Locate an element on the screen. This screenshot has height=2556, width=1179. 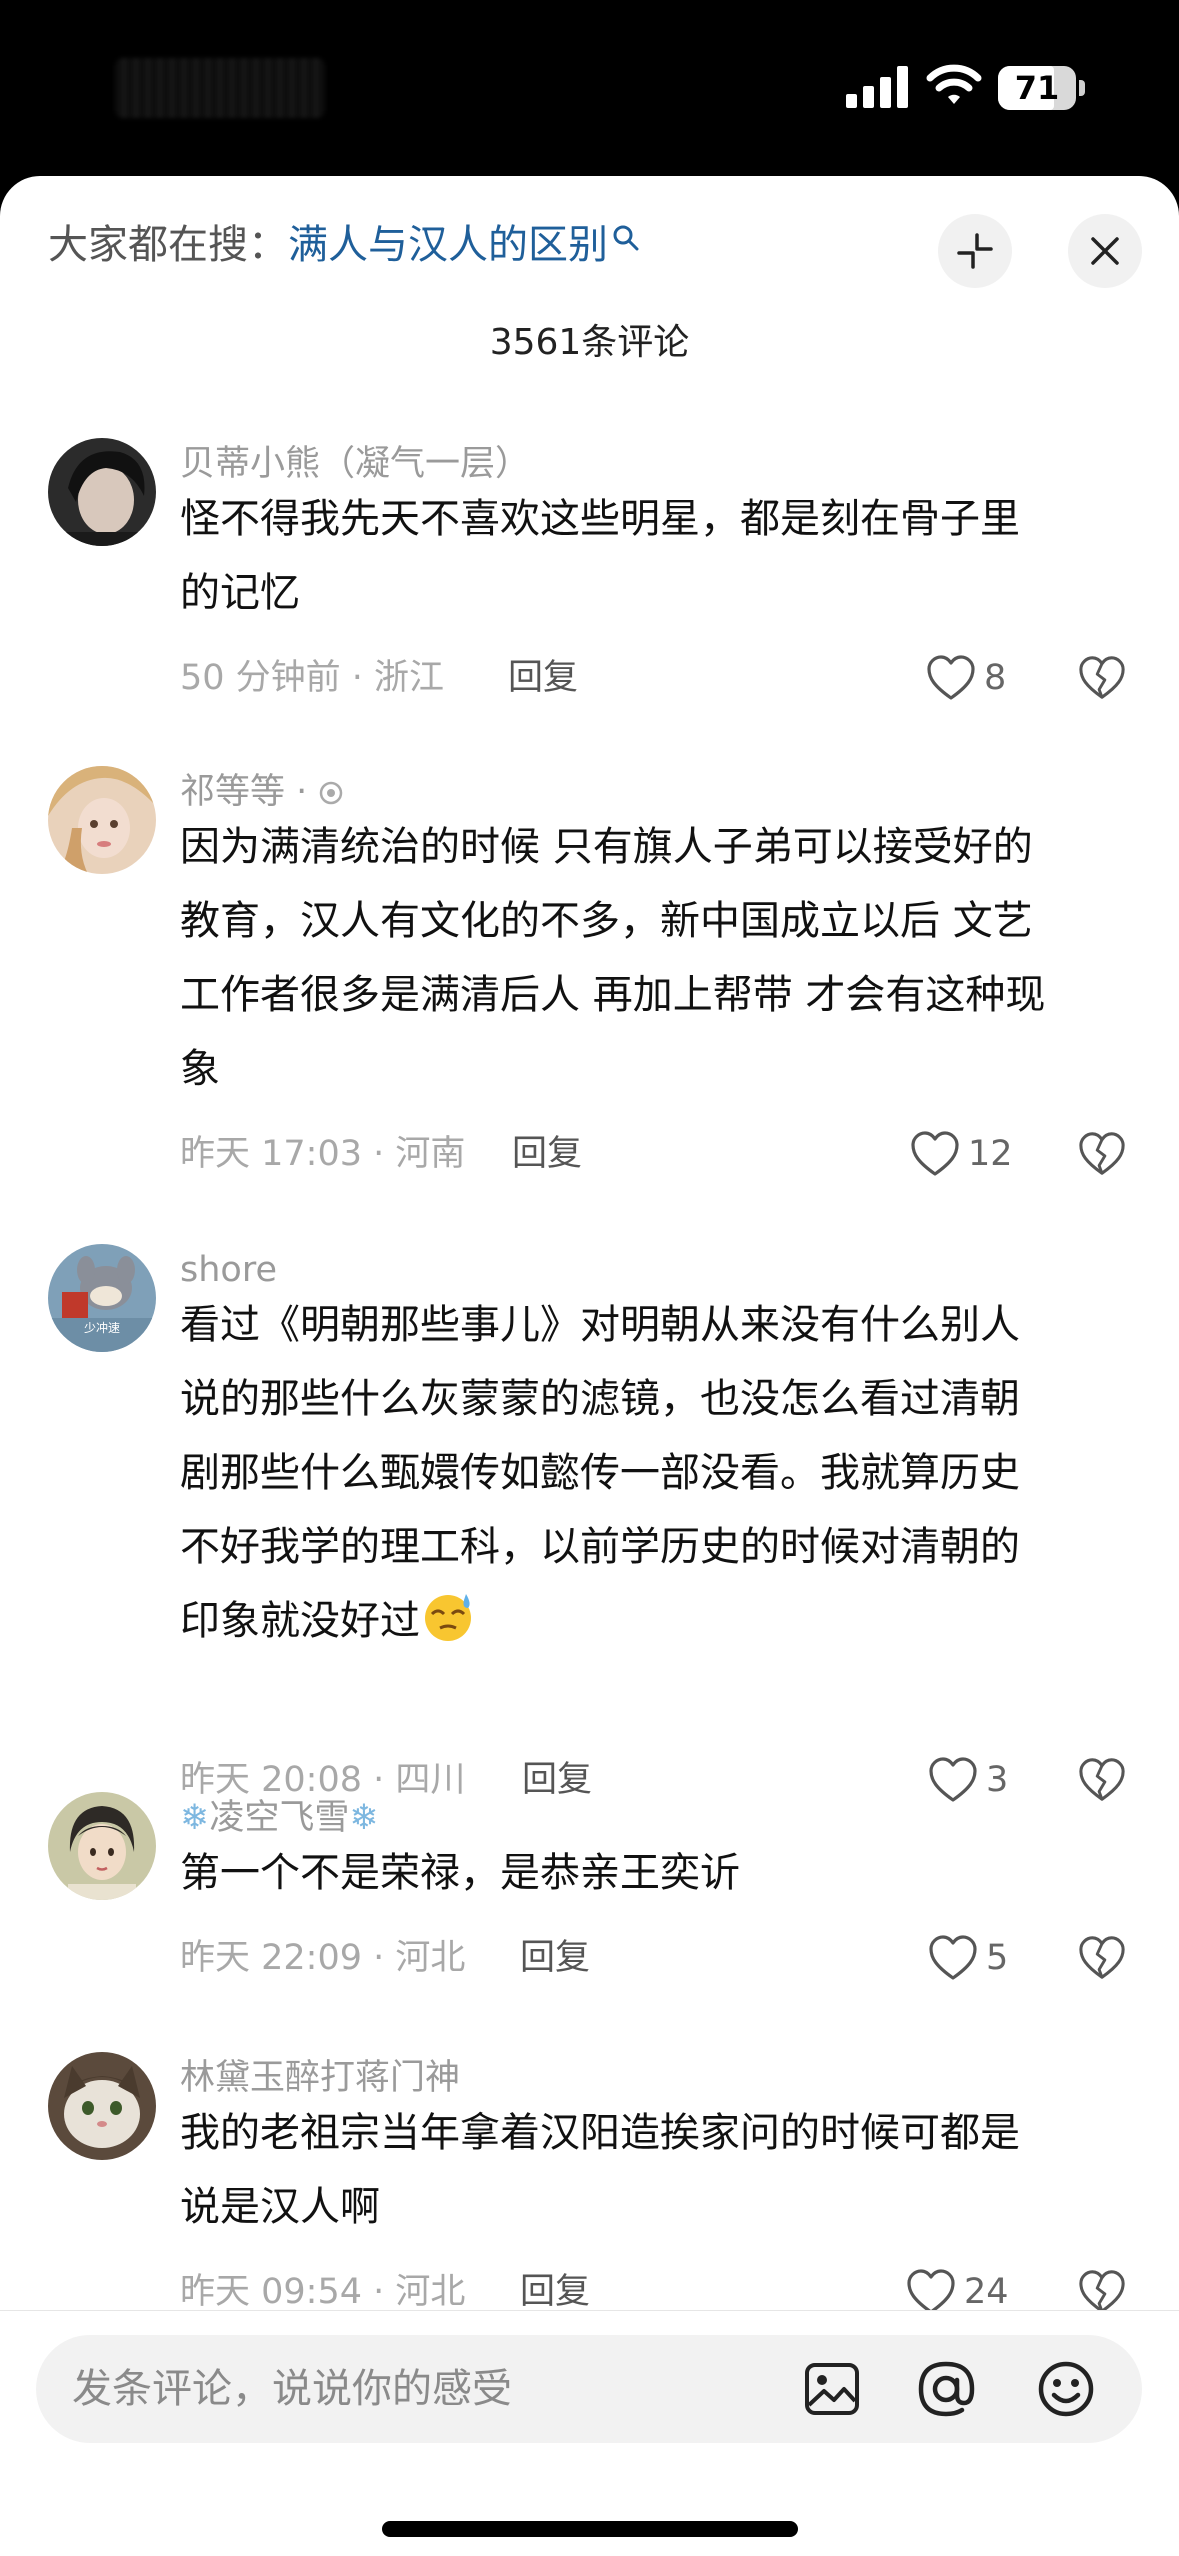
comment-text: 第一个不是荣禄，是恭亲王奕䜣 is located at coordinates (460, 1873).